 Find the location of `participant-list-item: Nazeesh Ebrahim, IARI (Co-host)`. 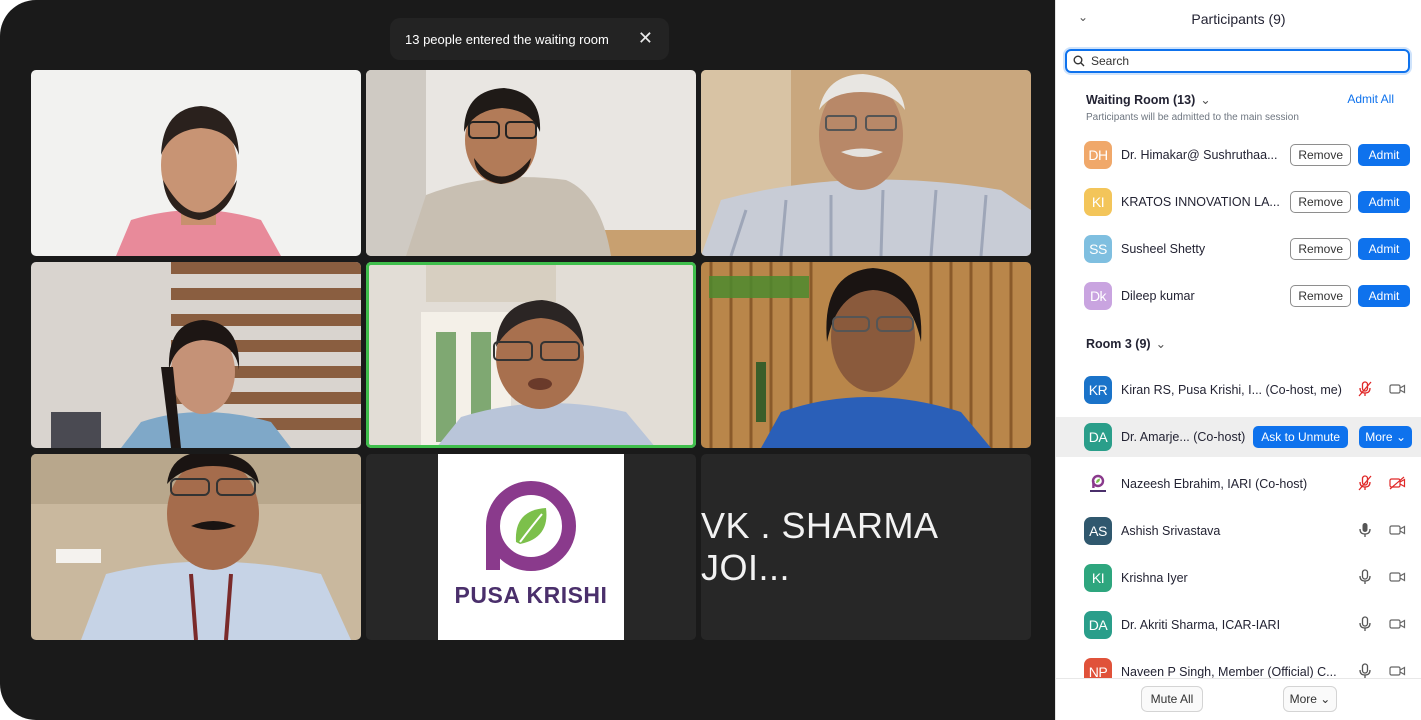

participant-list-item: Nazeesh Ebrahim, IARI (Co-host) is located at coordinates (1238, 484).